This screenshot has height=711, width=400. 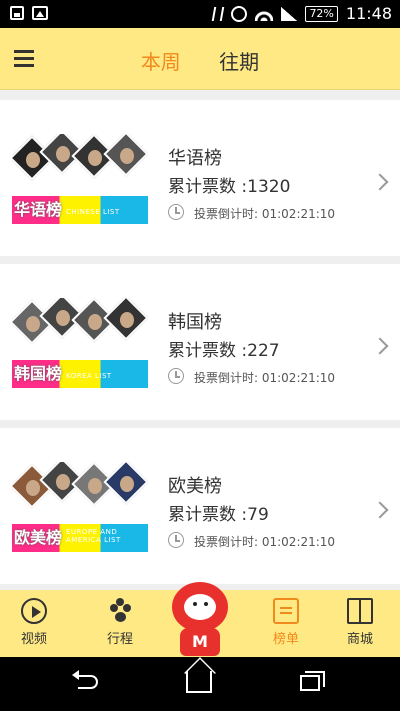 What do you see at coordinates (224, 351) in the screenshot?
I see `vote-count: 累计票数 :227` at bounding box center [224, 351].